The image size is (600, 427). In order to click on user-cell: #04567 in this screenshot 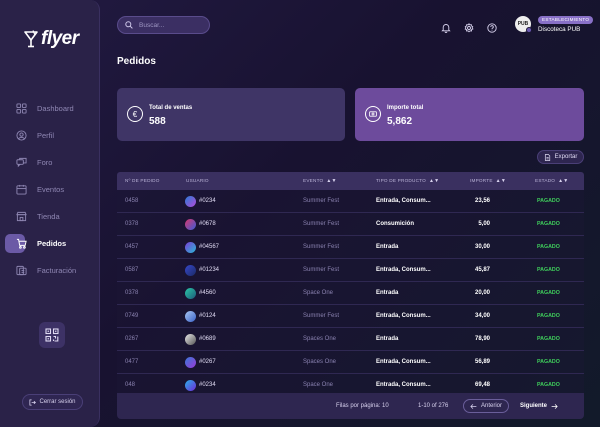, I will do `click(202, 247)`.